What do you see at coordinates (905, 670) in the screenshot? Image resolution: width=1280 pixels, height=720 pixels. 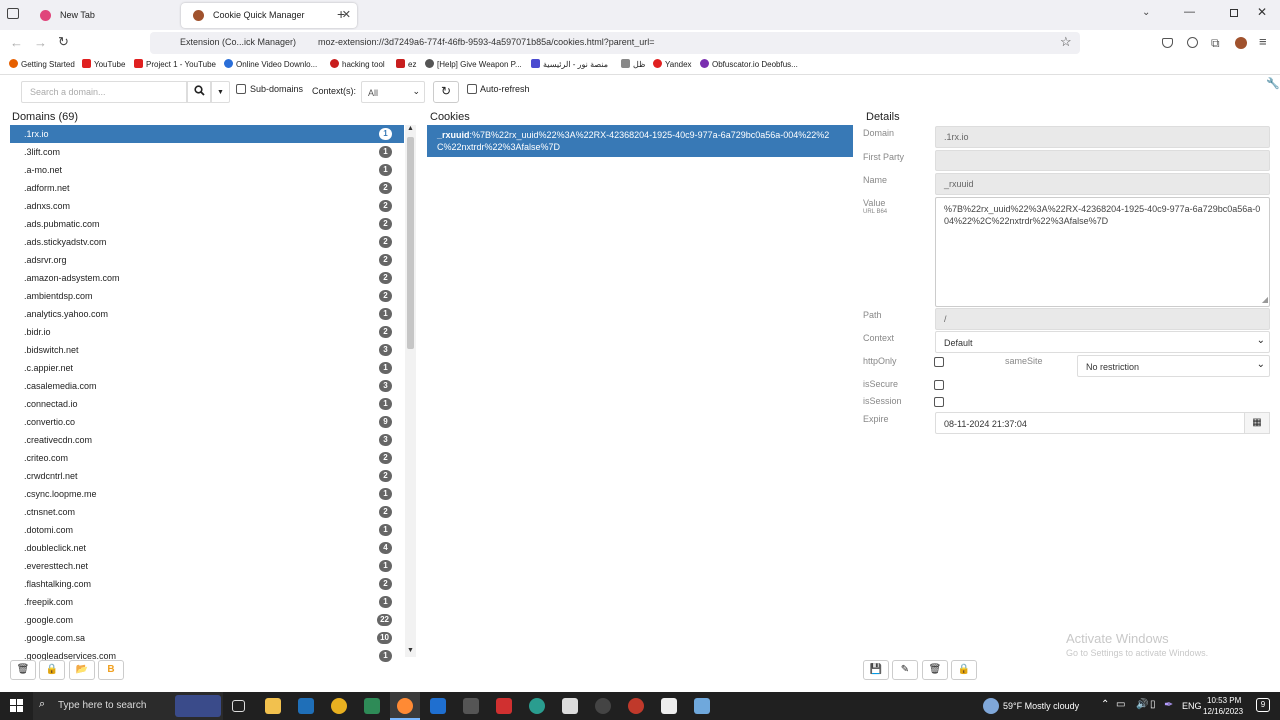 I see `edit-cookie-button: ✎` at bounding box center [905, 670].